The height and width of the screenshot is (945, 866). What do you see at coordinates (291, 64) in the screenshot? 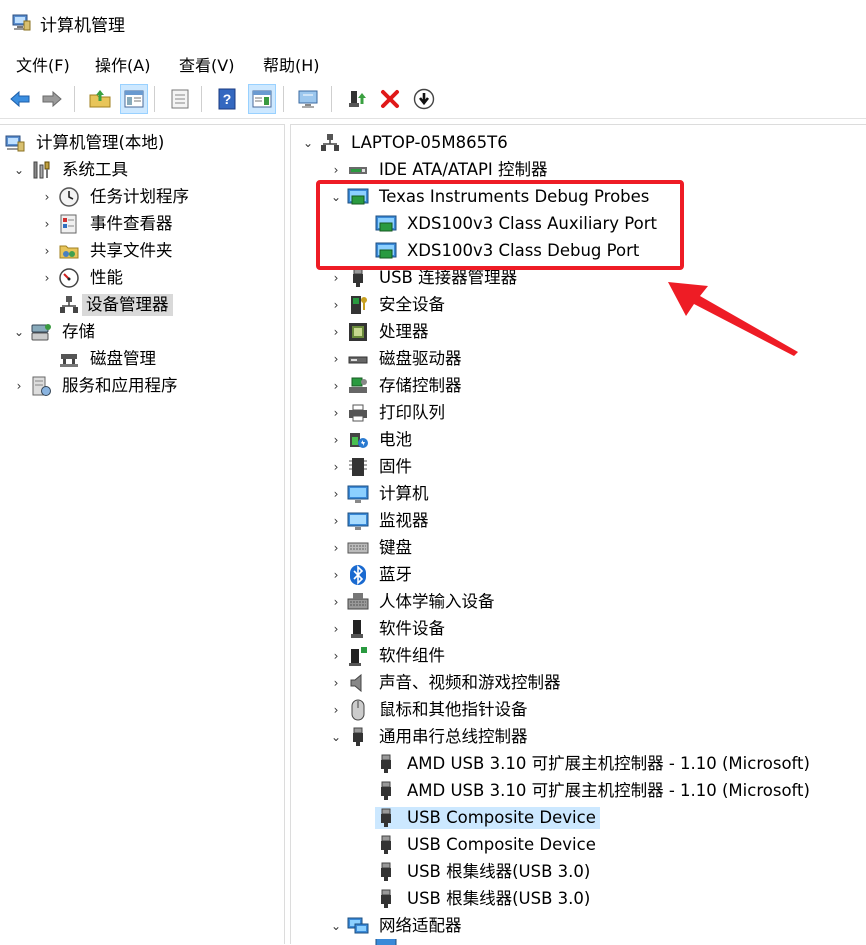
I see `menu-help: 帮助(H)` at bounding box center [291, 64].